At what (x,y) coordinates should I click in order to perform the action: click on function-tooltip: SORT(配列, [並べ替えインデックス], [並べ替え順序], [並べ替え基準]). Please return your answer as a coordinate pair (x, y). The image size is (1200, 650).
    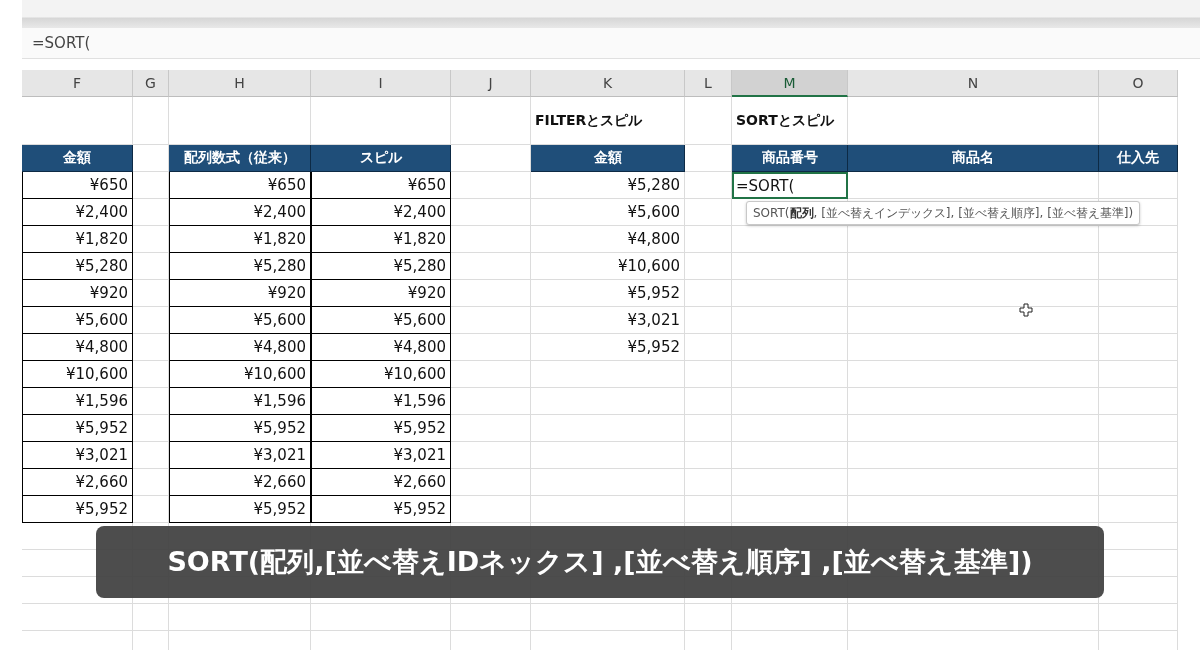
    Looking at the image, I should click on (943, 213).